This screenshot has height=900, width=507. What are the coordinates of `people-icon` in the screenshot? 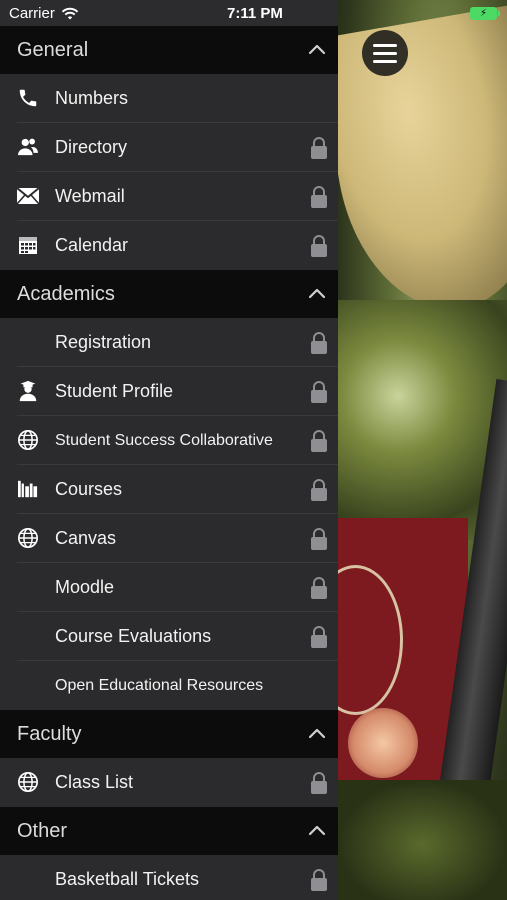 It's located at (28, 147).